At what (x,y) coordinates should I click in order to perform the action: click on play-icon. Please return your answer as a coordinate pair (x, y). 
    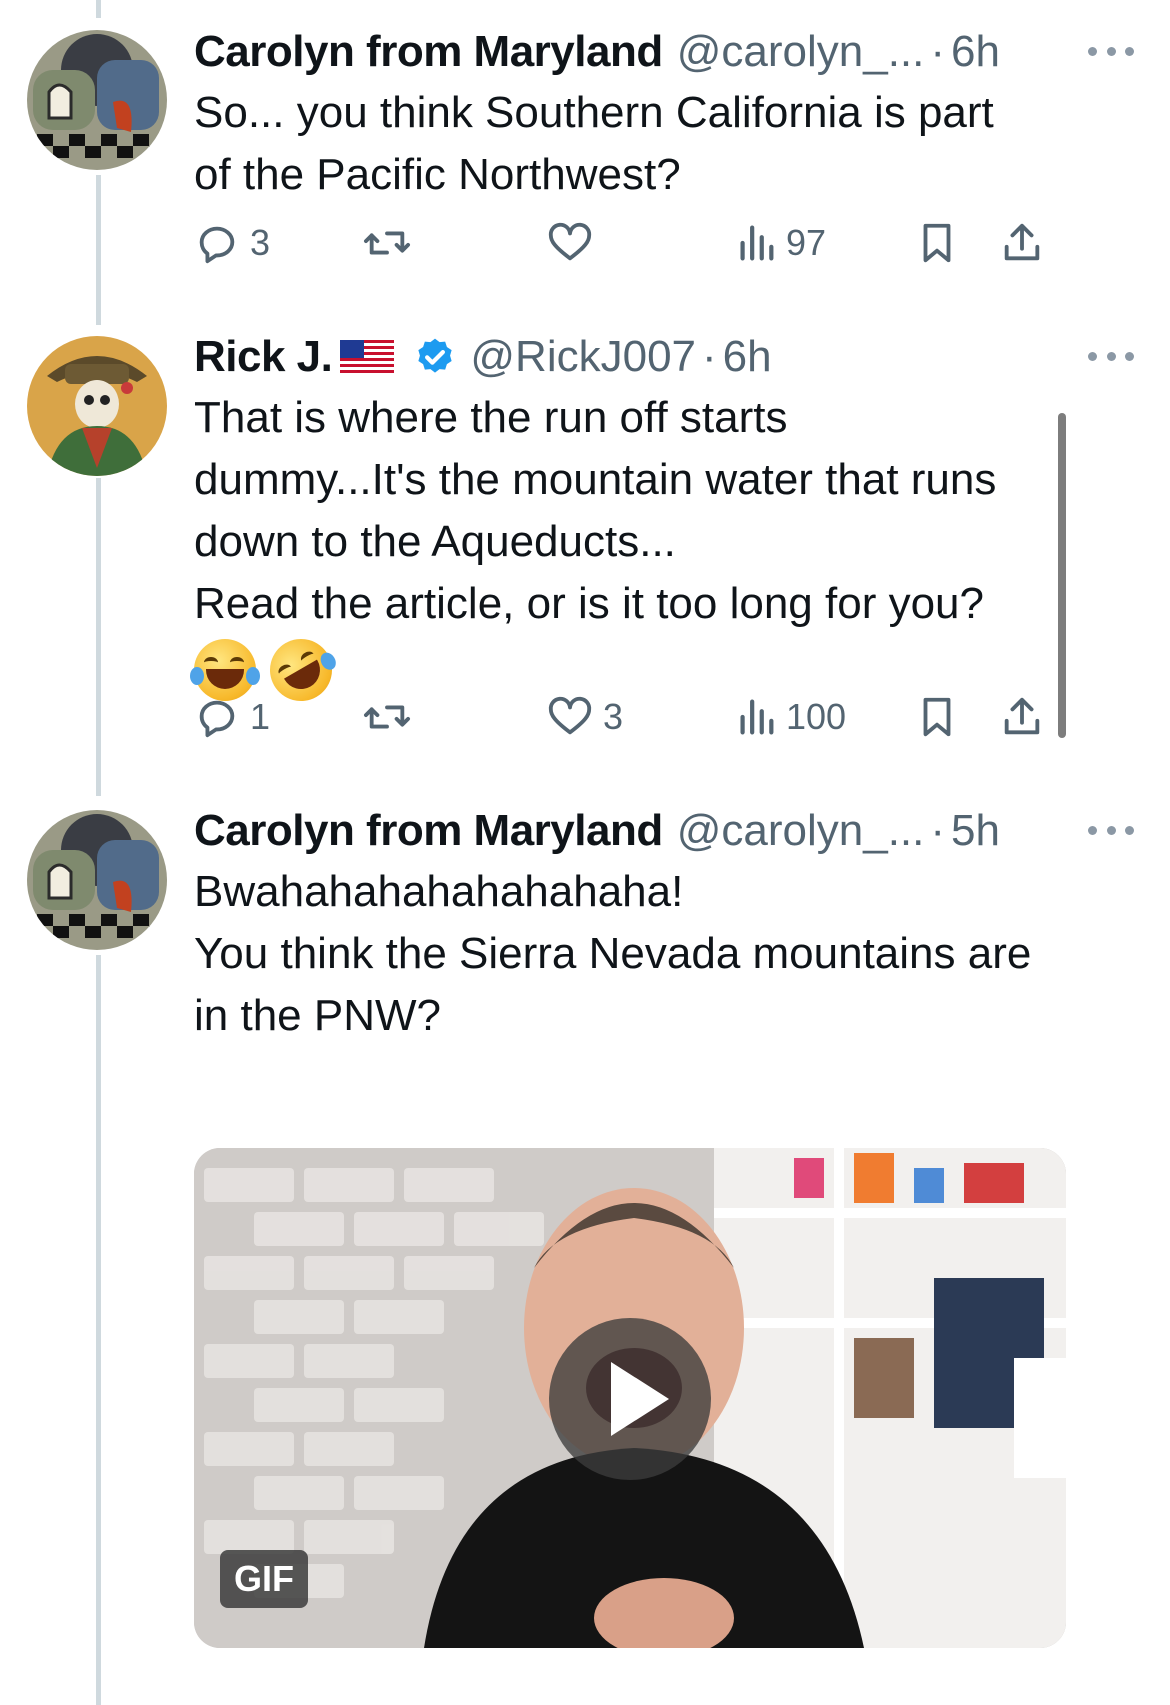
    Looking at the image, I should click on (630, 1399).